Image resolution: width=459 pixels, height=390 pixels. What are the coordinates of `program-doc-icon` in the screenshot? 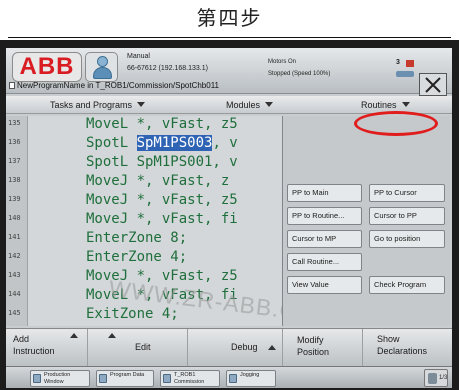 It's located at (12, 85).